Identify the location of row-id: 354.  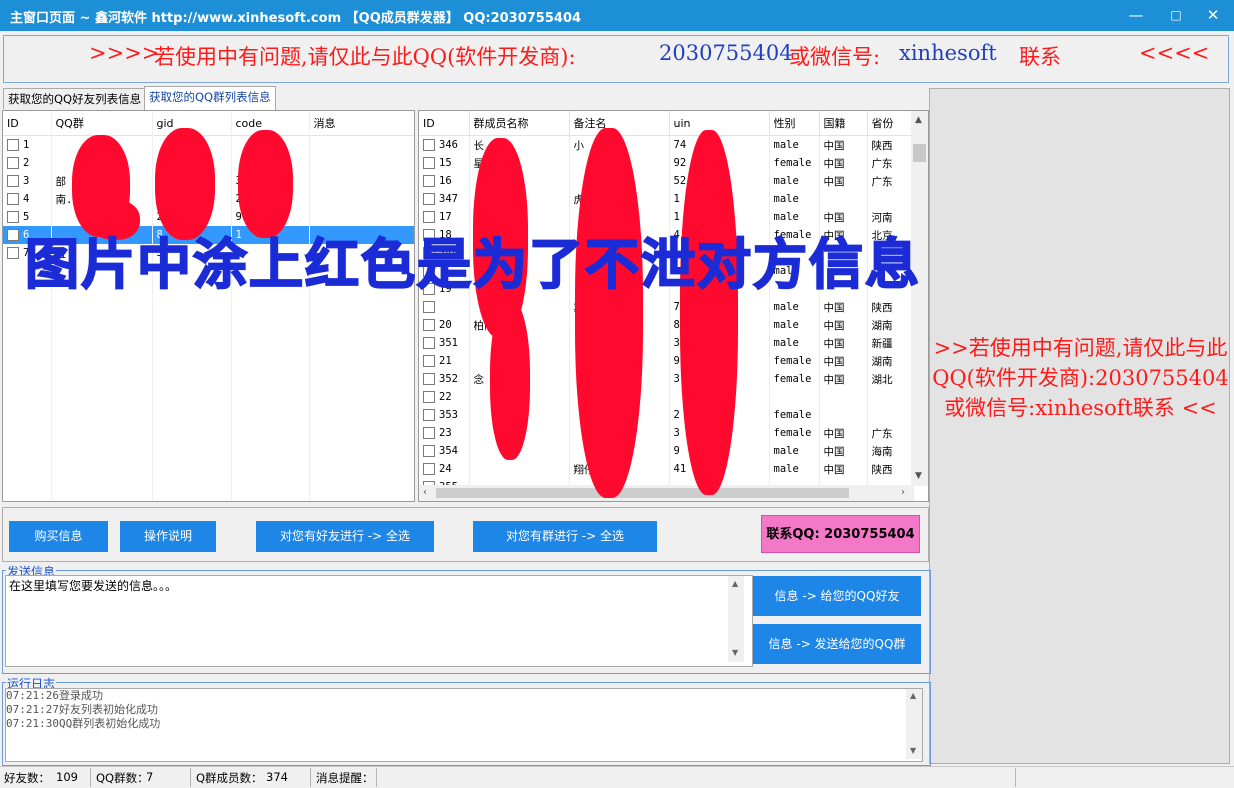
(448, 451).